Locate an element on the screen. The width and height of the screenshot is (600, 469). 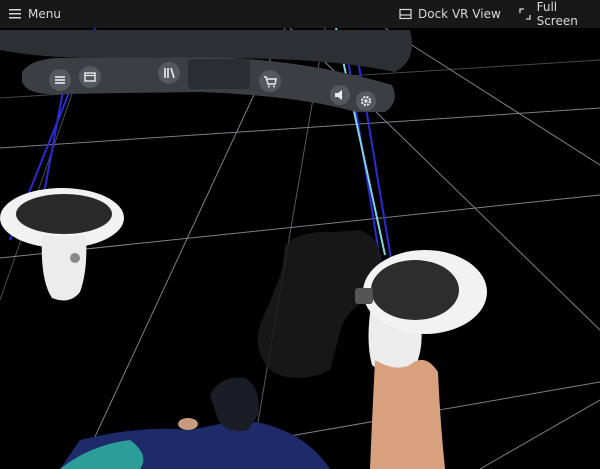
menu-button: Menu is located at coordinates (34, 14).